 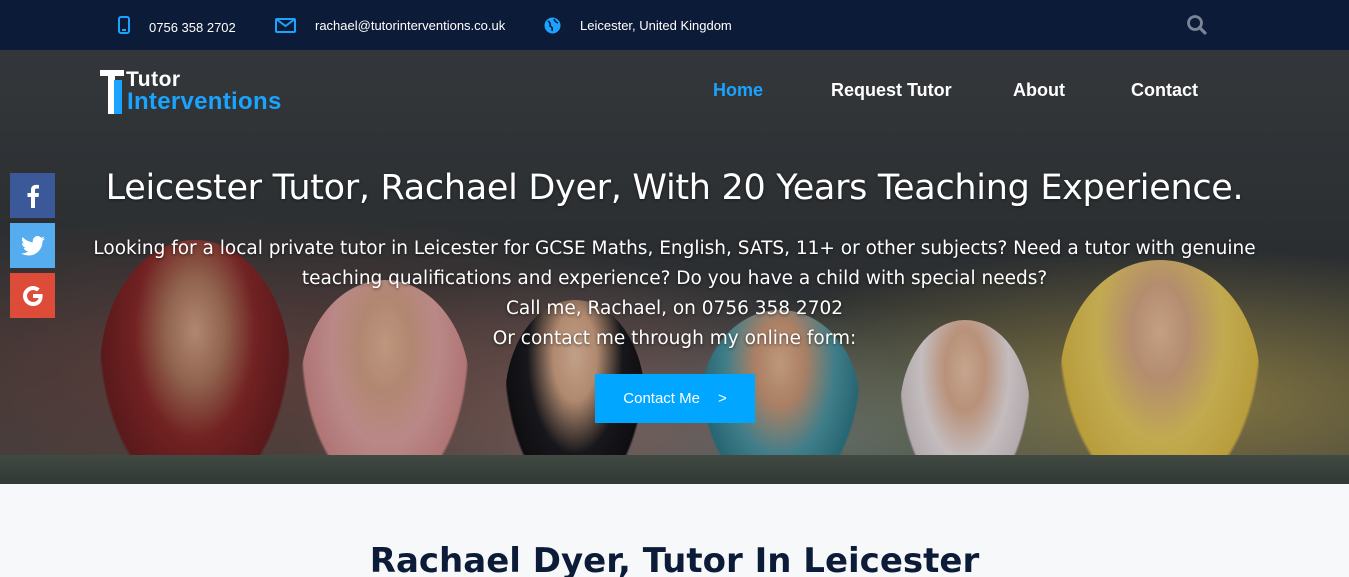 What do you see at coordinates (661, 398) in the screenshot?
I see `contact-me-label: Contact Me` at bounding box center [661, 398].